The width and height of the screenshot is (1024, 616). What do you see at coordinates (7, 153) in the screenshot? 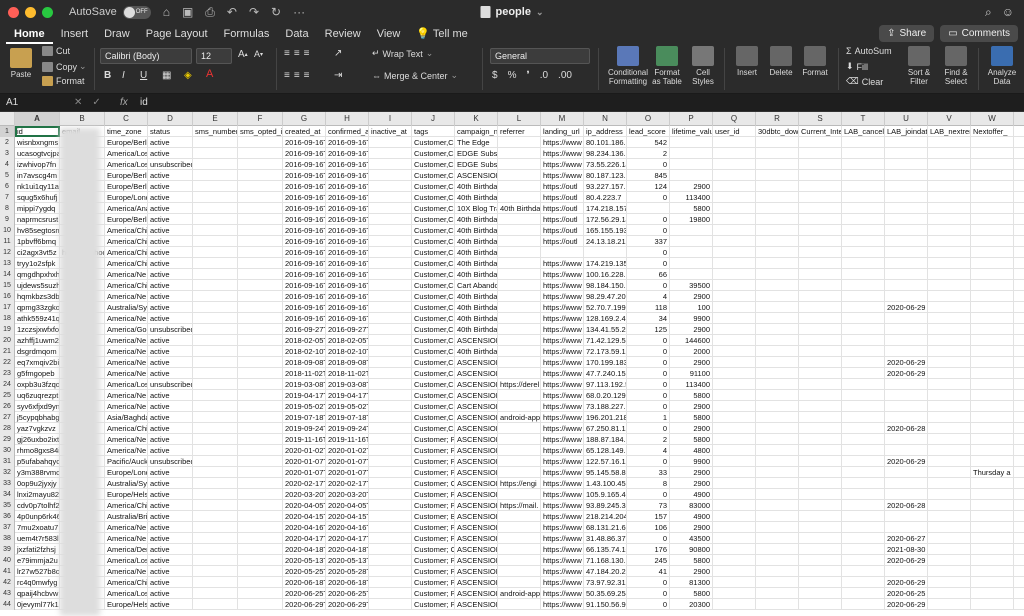
I see `row-header: 3` at bounding box center [7, 153].